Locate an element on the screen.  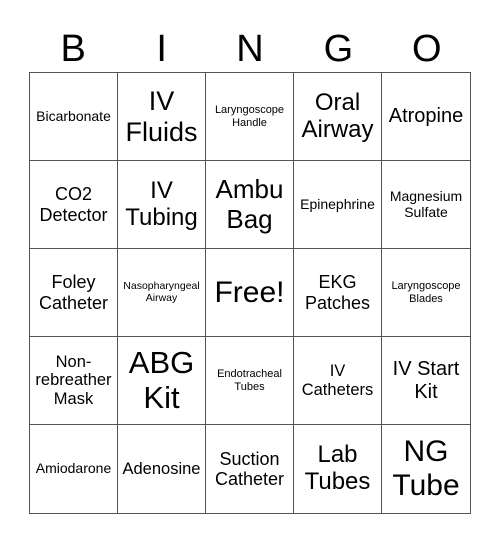
bingo-cell: Amiodarone is located at coordinates (74, 469).